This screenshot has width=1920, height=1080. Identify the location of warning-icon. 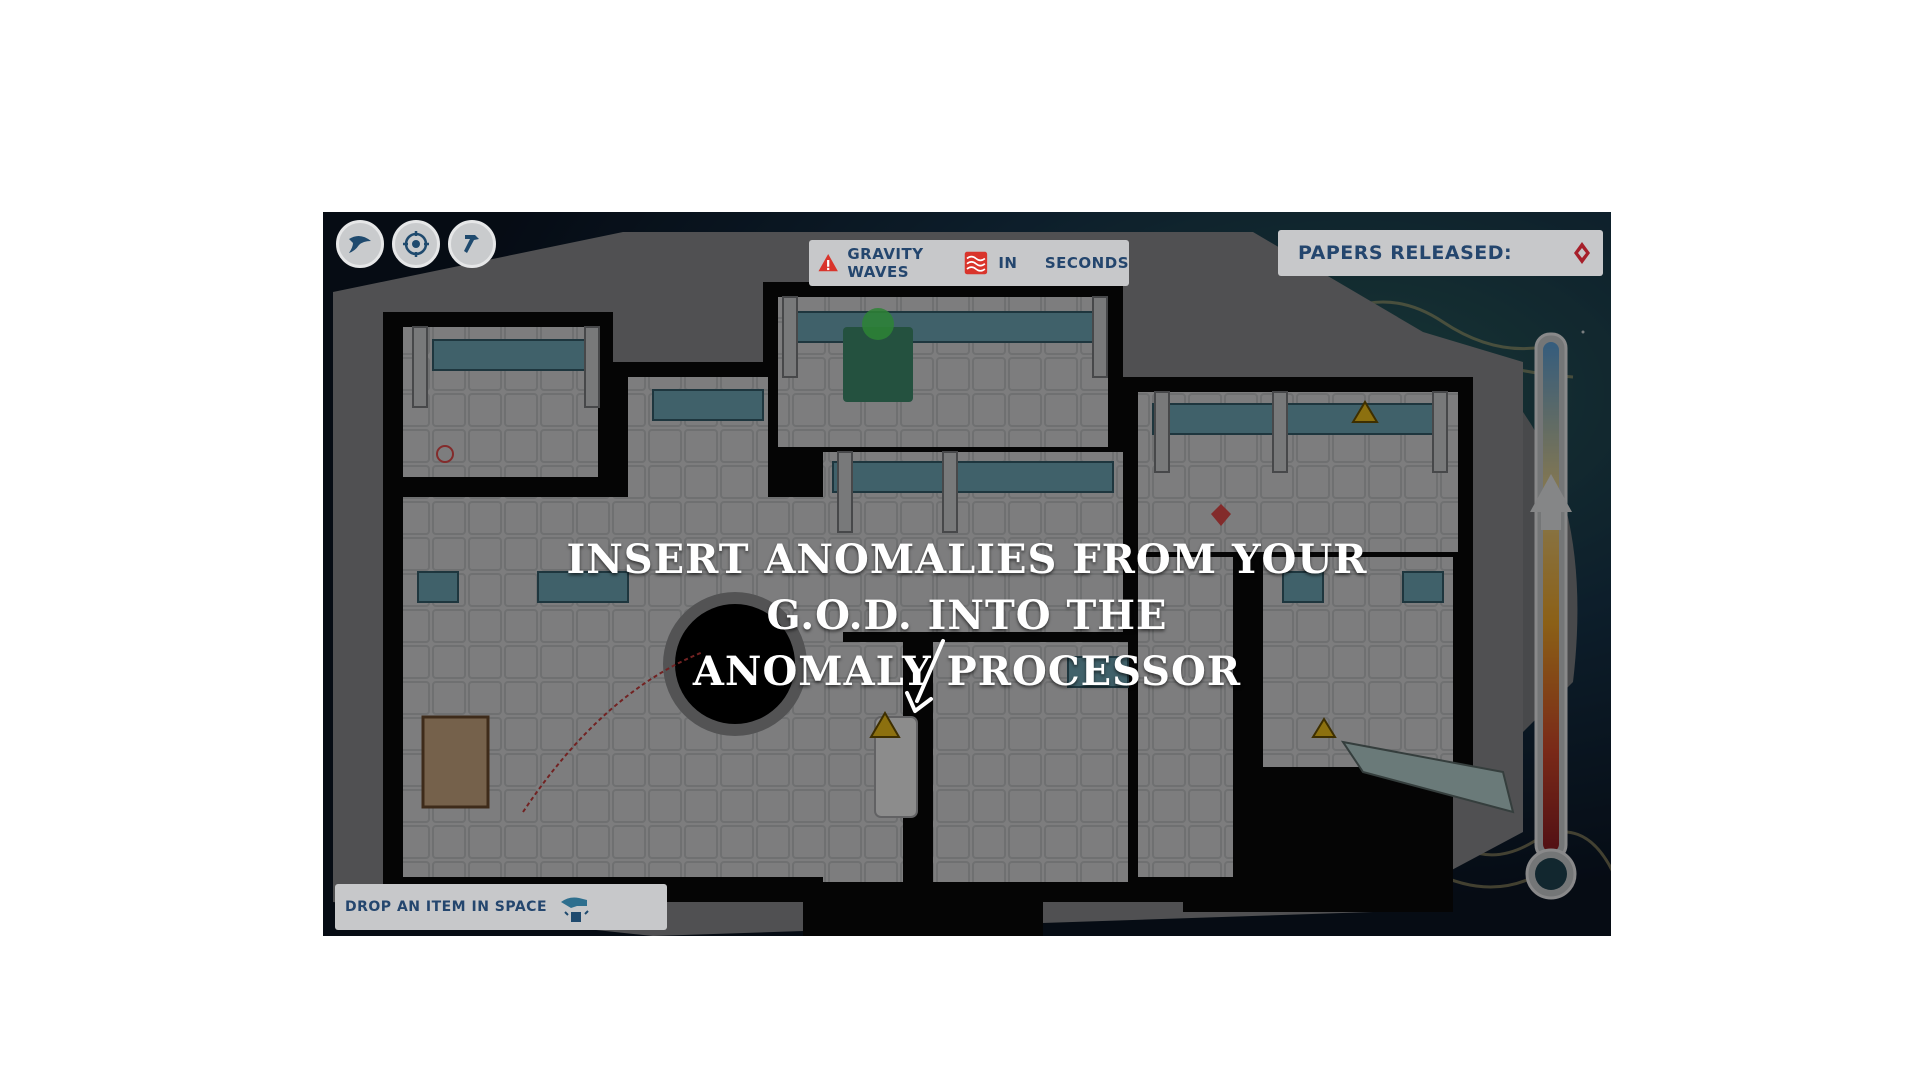
(828, 263).